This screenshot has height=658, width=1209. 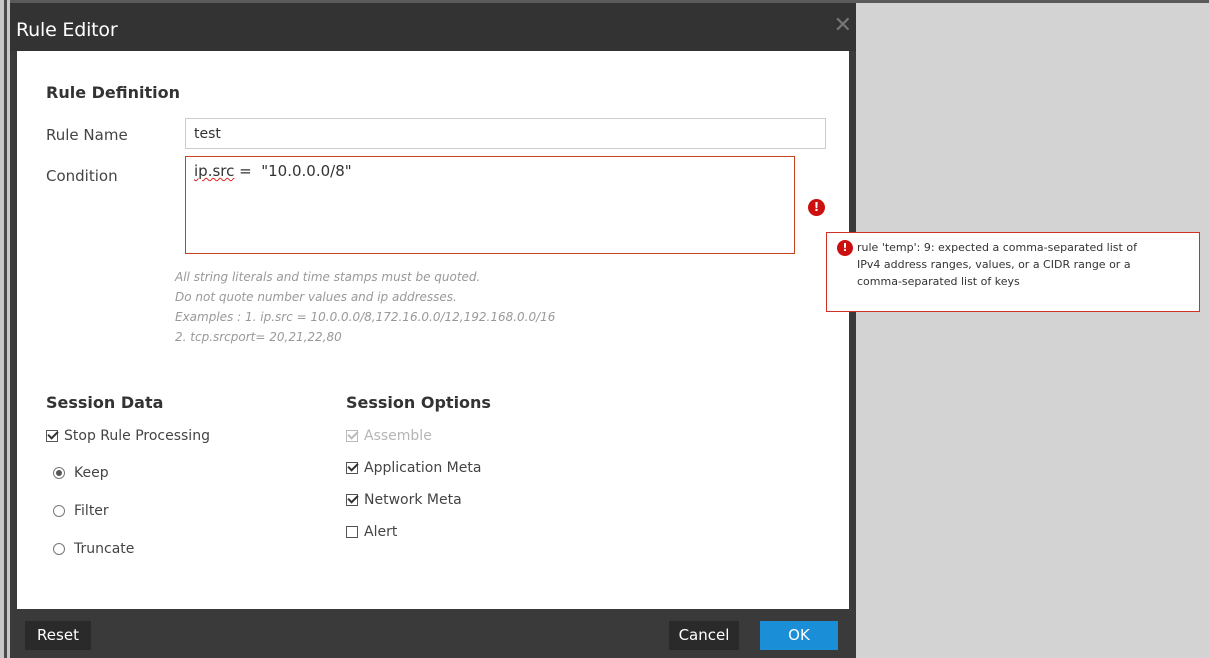 I want to click on alert-label: Alert, so click(x=381, y=532).